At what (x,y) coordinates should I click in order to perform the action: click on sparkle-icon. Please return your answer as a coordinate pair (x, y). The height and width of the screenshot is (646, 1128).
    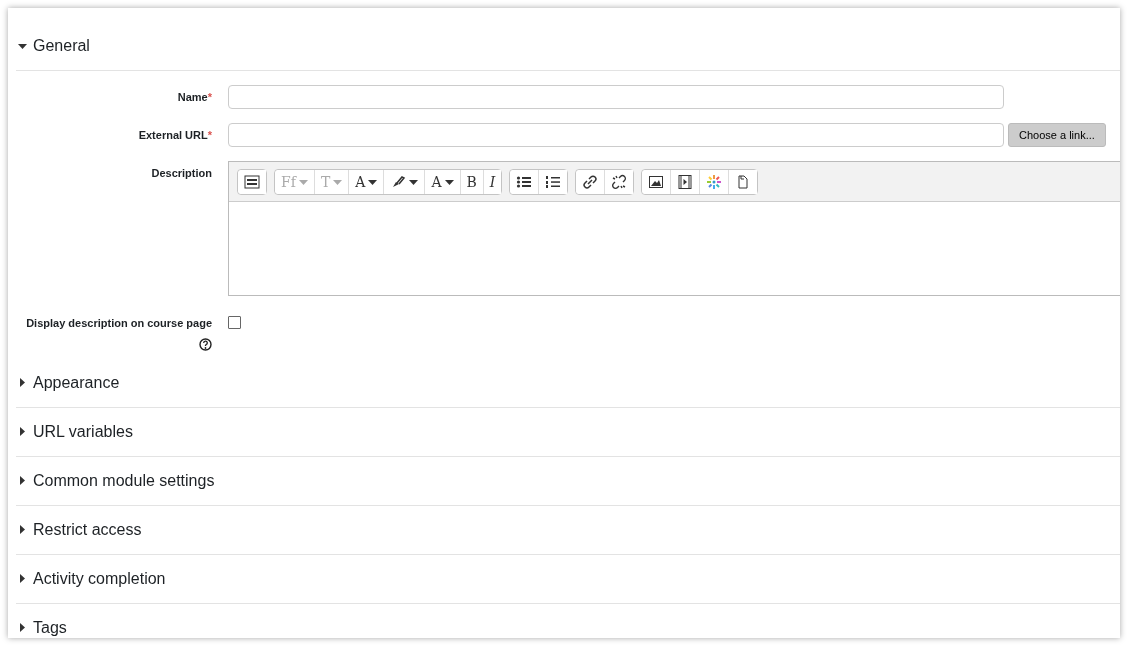
    Looking at the image, I should click on (714, 182).